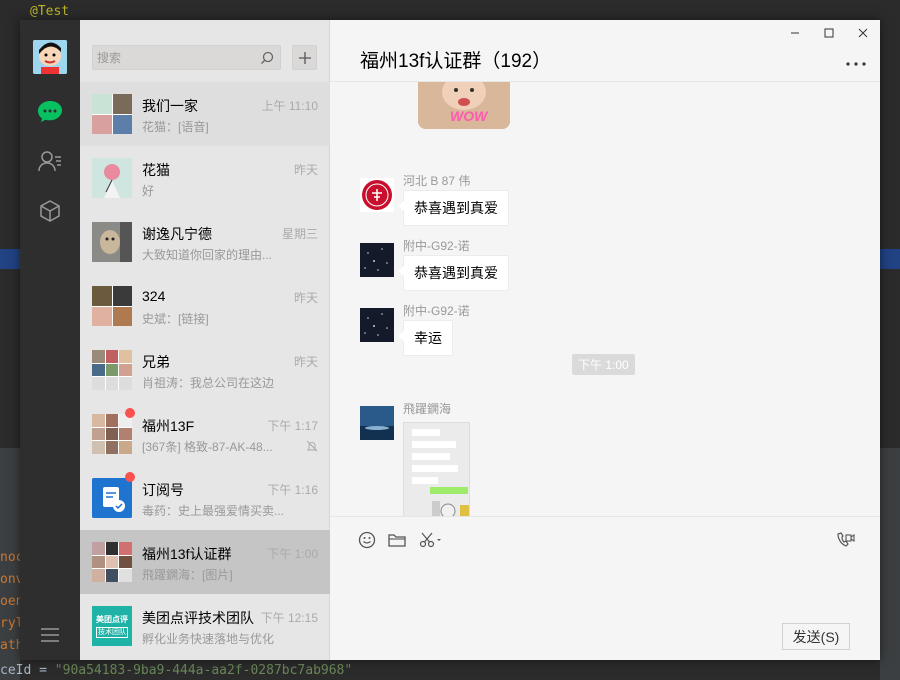 This screenshot has width=900, height=680. What do you see at coordinates (10, 259) in the screenshot?
I see `ide-line-highlight` at bounding box center [10, 259].